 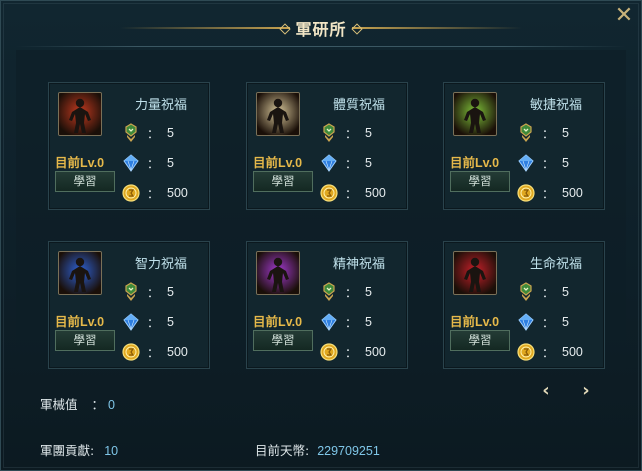 I want to click on skill-card-1: 力量祝福 ： 5 ： 5 ： 500 目前Lv.0 學習, so click(x=129, y=146).